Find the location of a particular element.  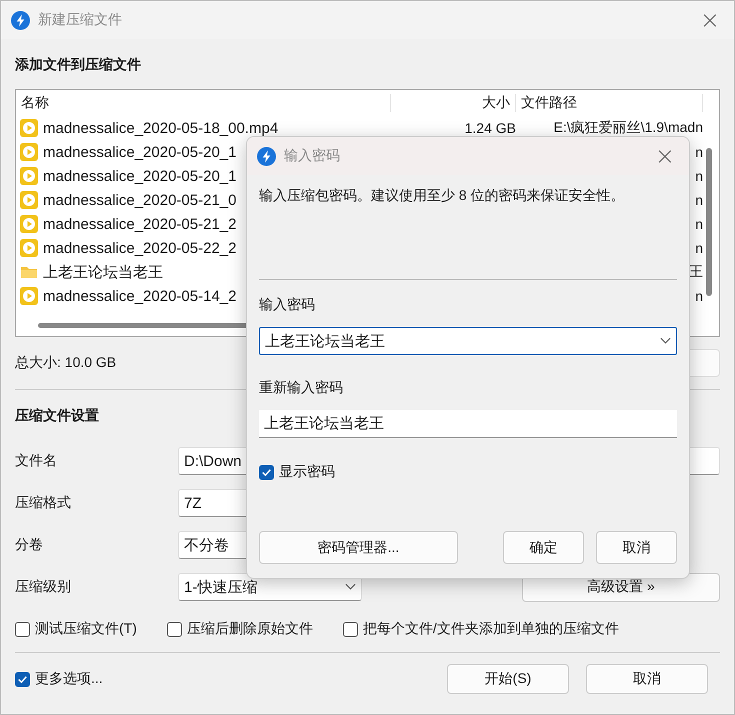

file-name: madnessalice_2020-05-21_2 is located at coordinates (139, 224).